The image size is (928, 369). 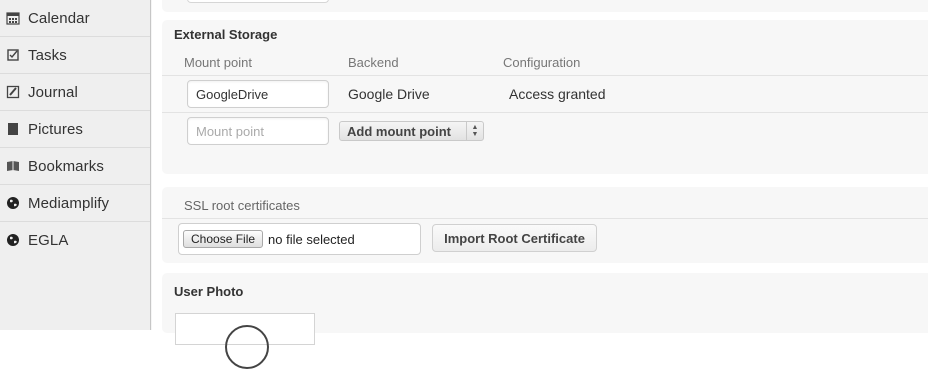 I want to click on certificate-file-input: Choose File no file selected, so click(x=299, y=239).